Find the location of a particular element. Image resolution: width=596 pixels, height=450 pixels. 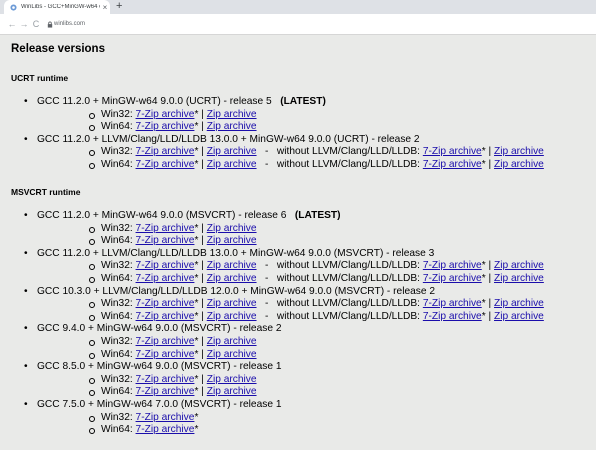

tab-strip: WinLibs - GCC+MinGW-w64 com × + is located at coordinates (298, 7).